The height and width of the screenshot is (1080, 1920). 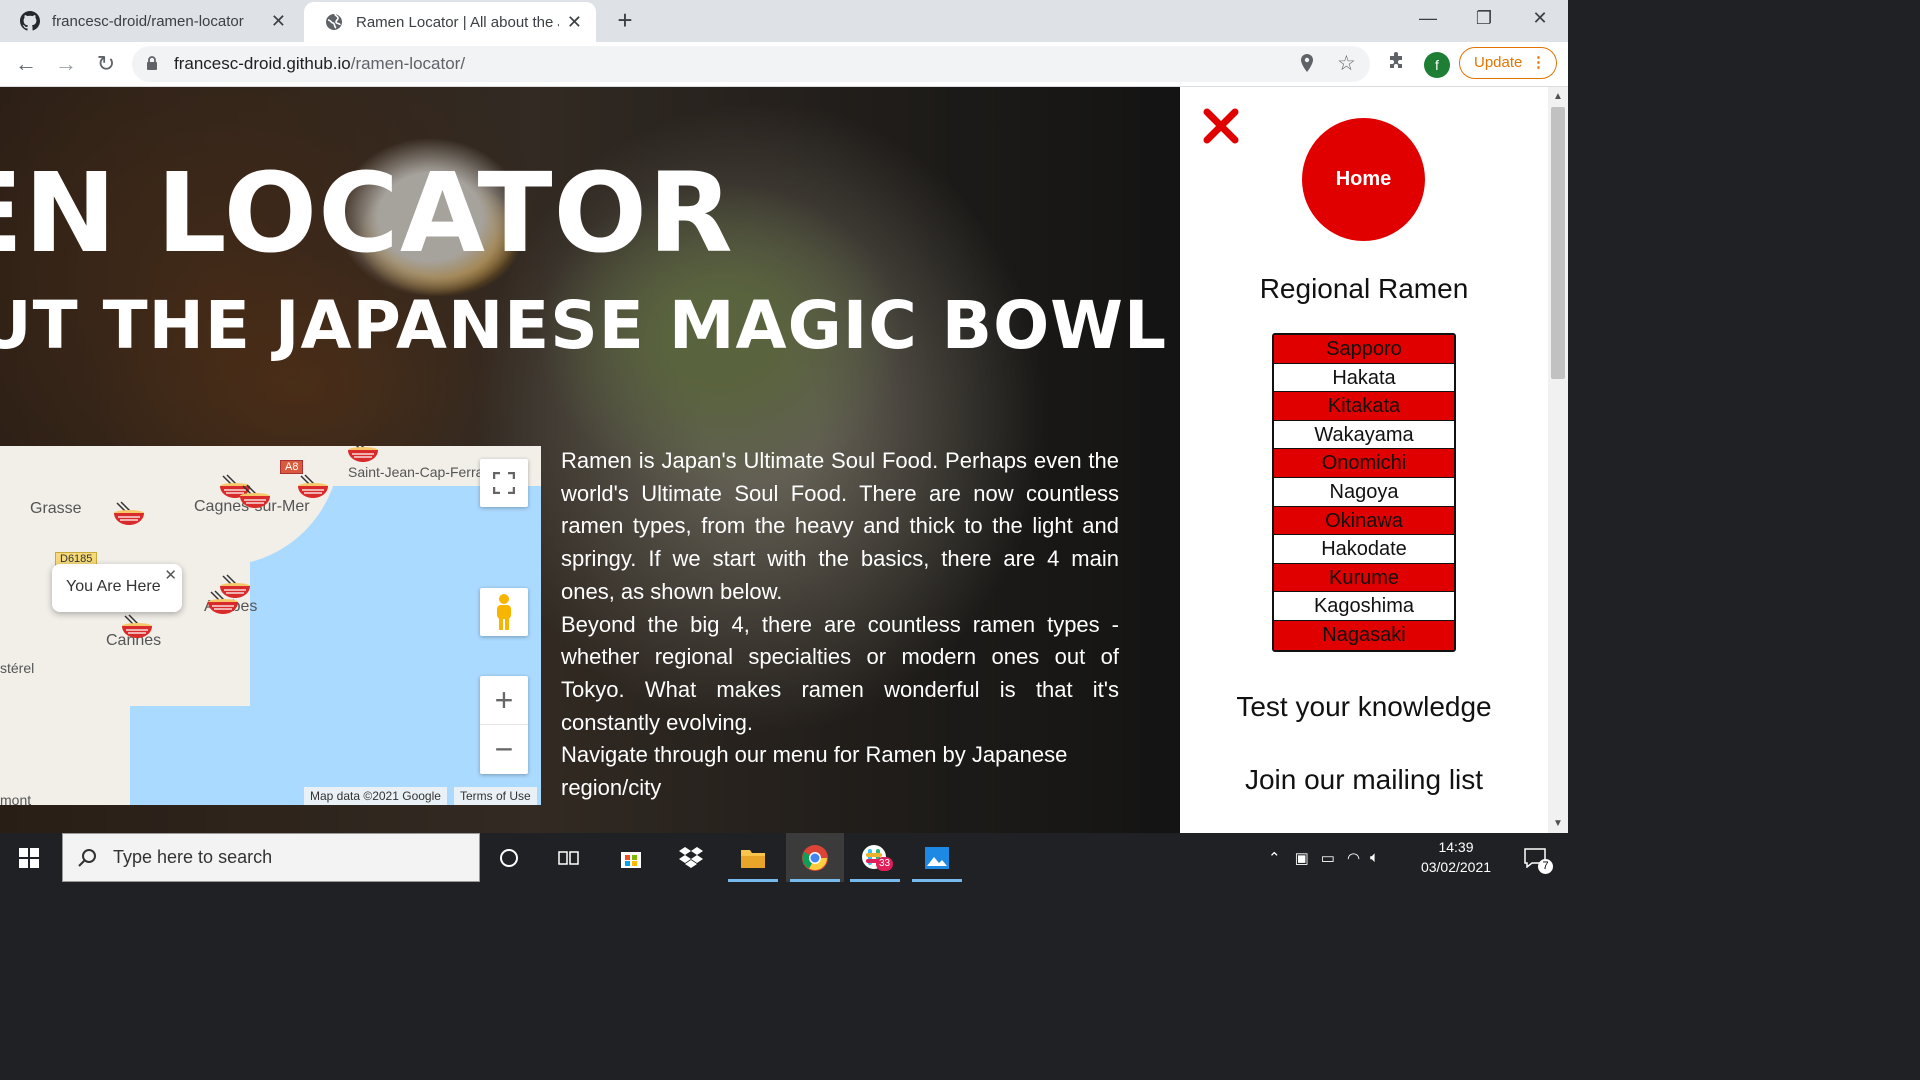 I want to click on zoom-control: + −, so click(x=504, y=725).